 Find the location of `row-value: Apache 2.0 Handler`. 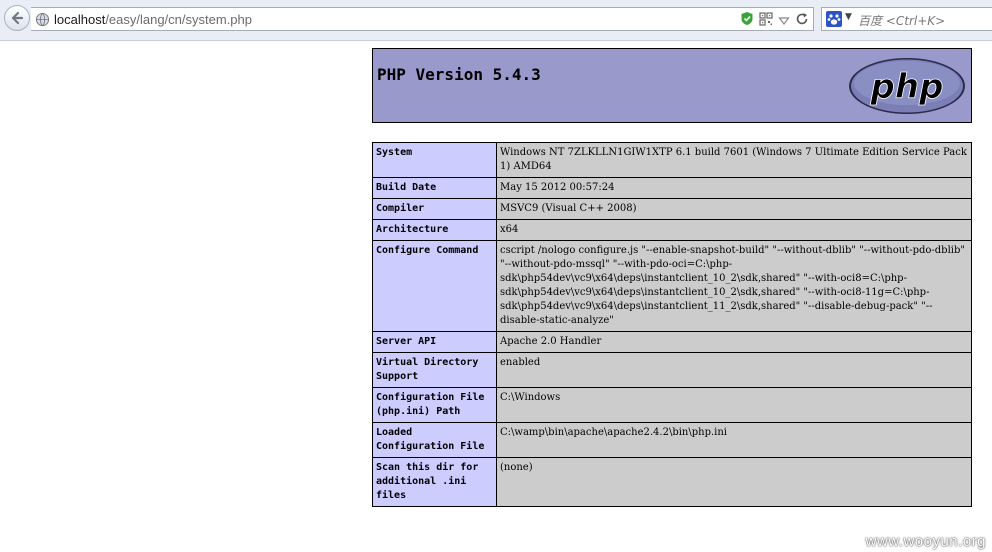

row-value: Apache 2.0 Handler is located at coordinates (734, 342).